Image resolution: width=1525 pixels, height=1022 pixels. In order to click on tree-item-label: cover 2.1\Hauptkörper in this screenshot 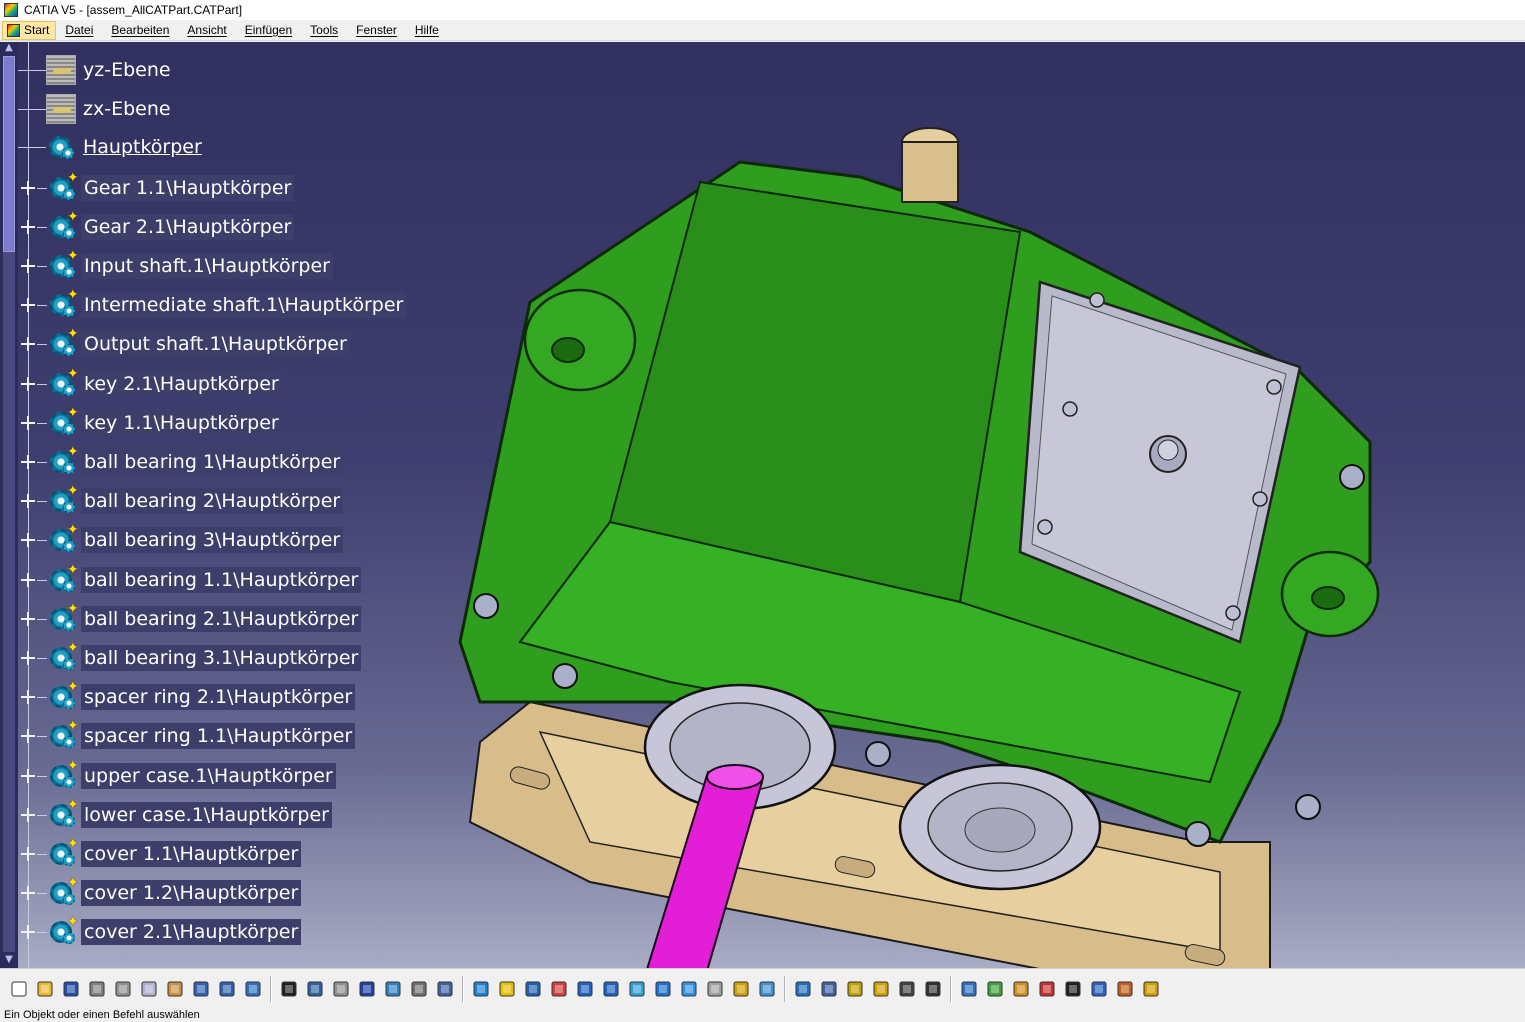, I will do `click(191, 932)`.